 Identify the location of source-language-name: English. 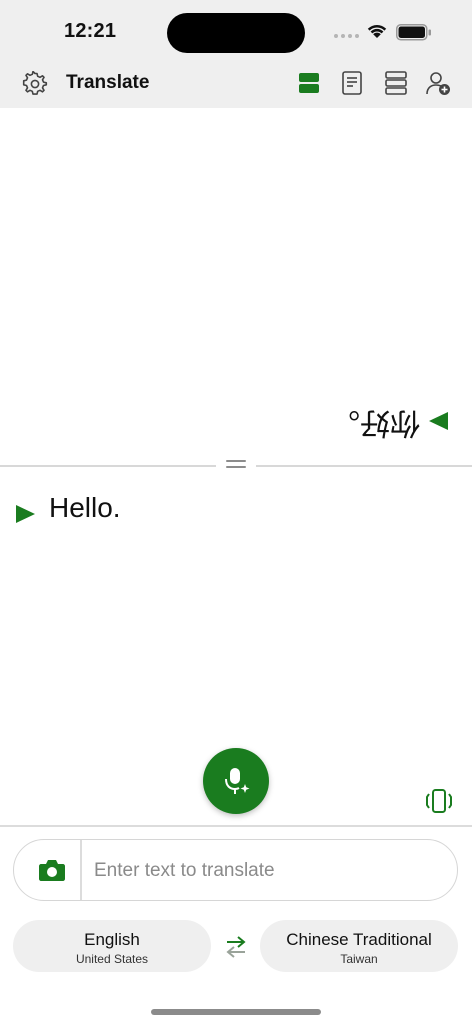
(112, 939).